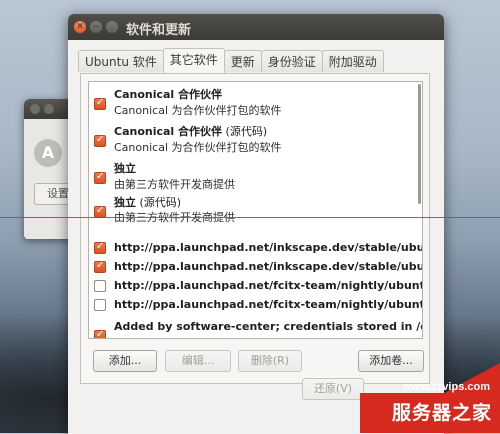  Describe the element at coordinates (291, 61) in the screenshot. I see `tab-authentication: 身份验证` at that location.